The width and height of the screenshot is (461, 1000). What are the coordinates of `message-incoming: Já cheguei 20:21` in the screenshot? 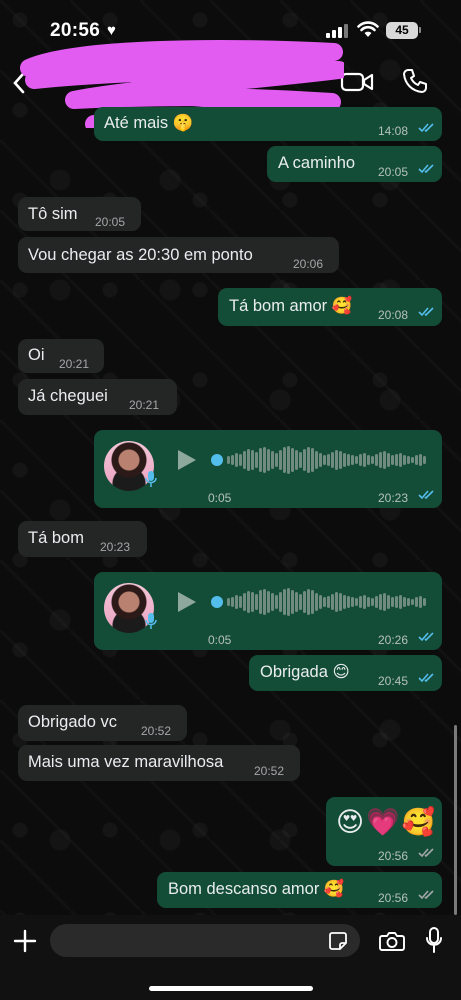 It's located at (97, 397).